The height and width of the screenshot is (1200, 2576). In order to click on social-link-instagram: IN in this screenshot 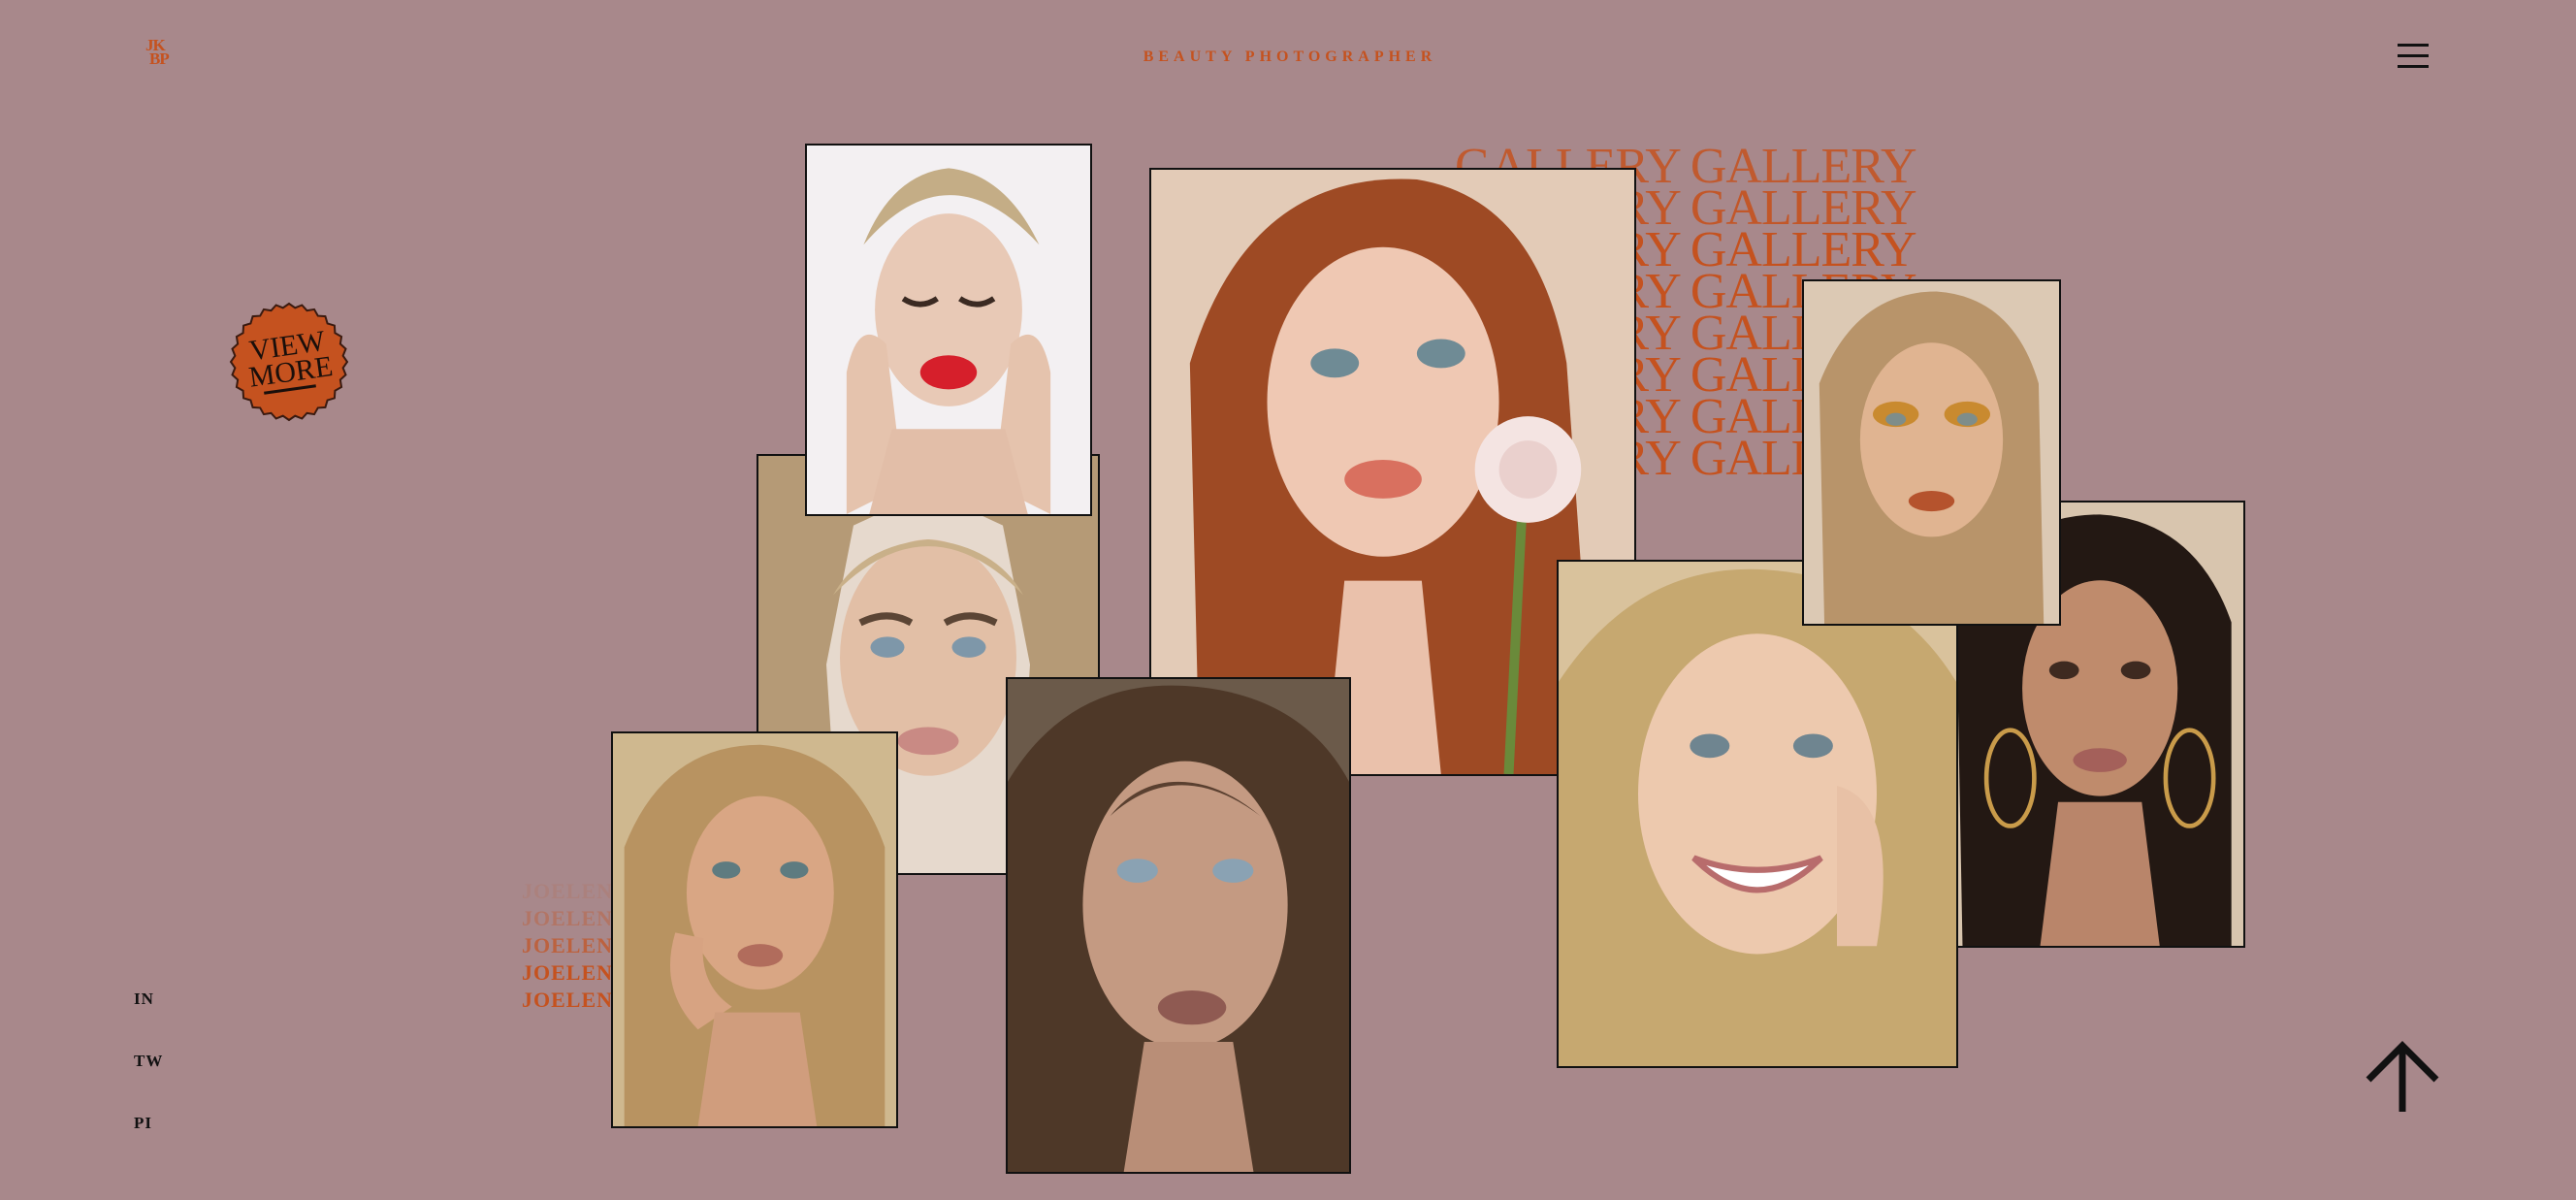, I will do `click(144, 999)`.